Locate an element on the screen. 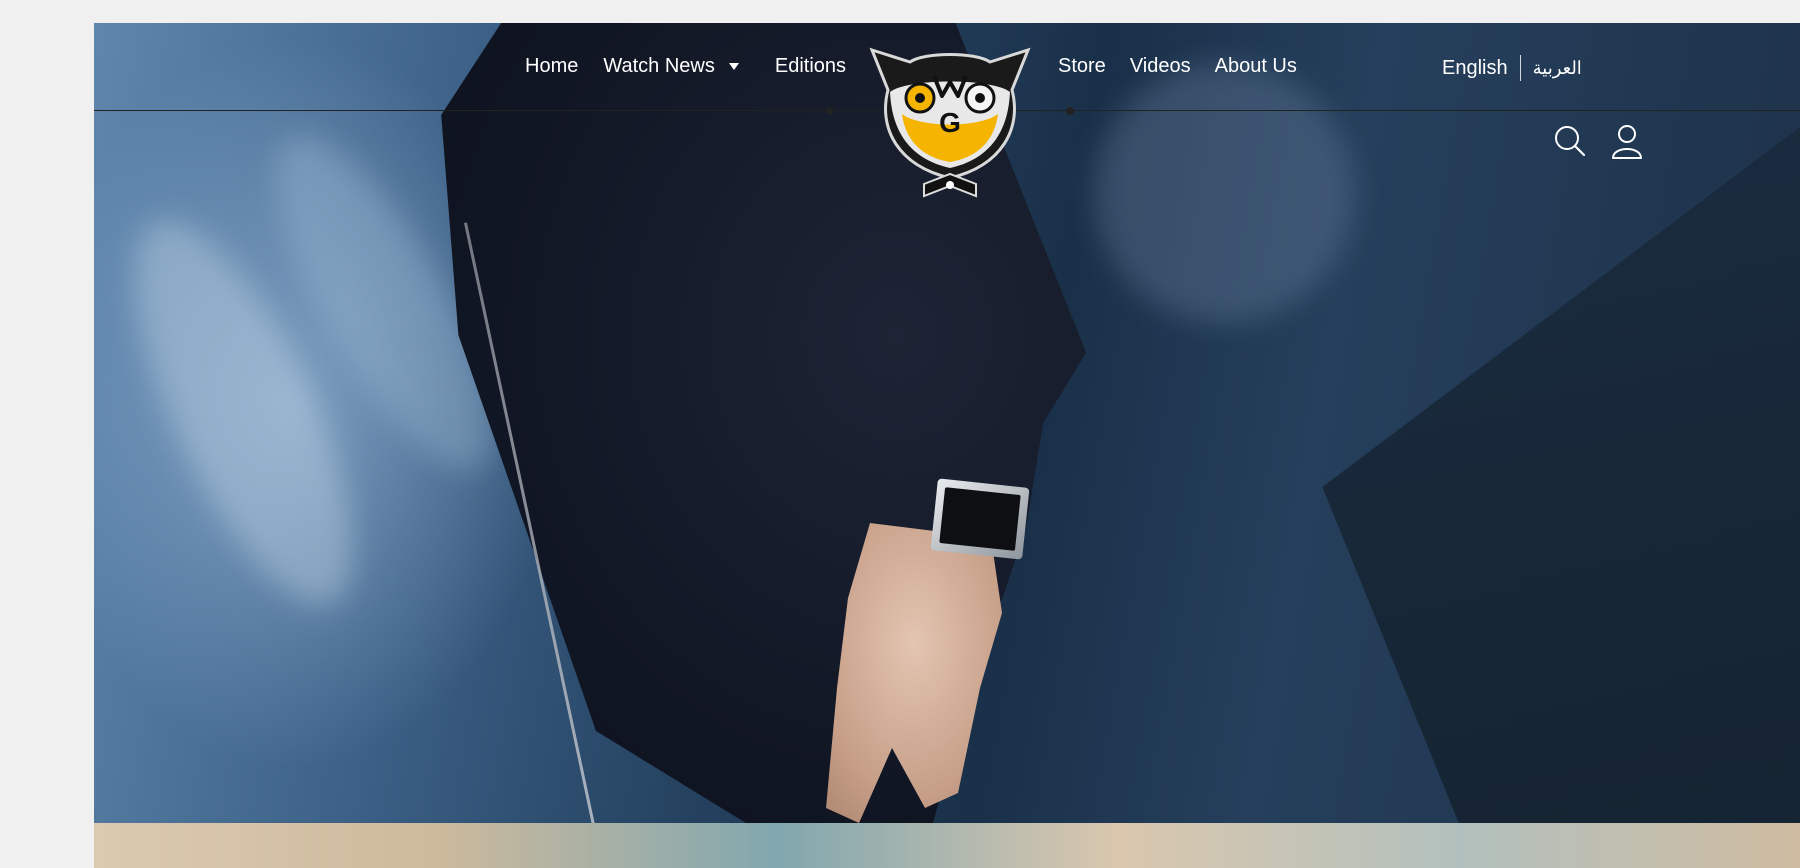 This screenshot has height=868, width=1800. nav-store: Store is located at coordinates (1082, 66).